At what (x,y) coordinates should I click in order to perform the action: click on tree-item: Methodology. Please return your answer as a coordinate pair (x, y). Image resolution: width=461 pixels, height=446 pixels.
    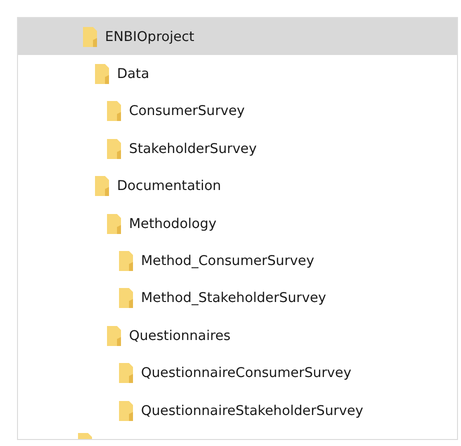
    Looking at the image, I should click on (237, 223).